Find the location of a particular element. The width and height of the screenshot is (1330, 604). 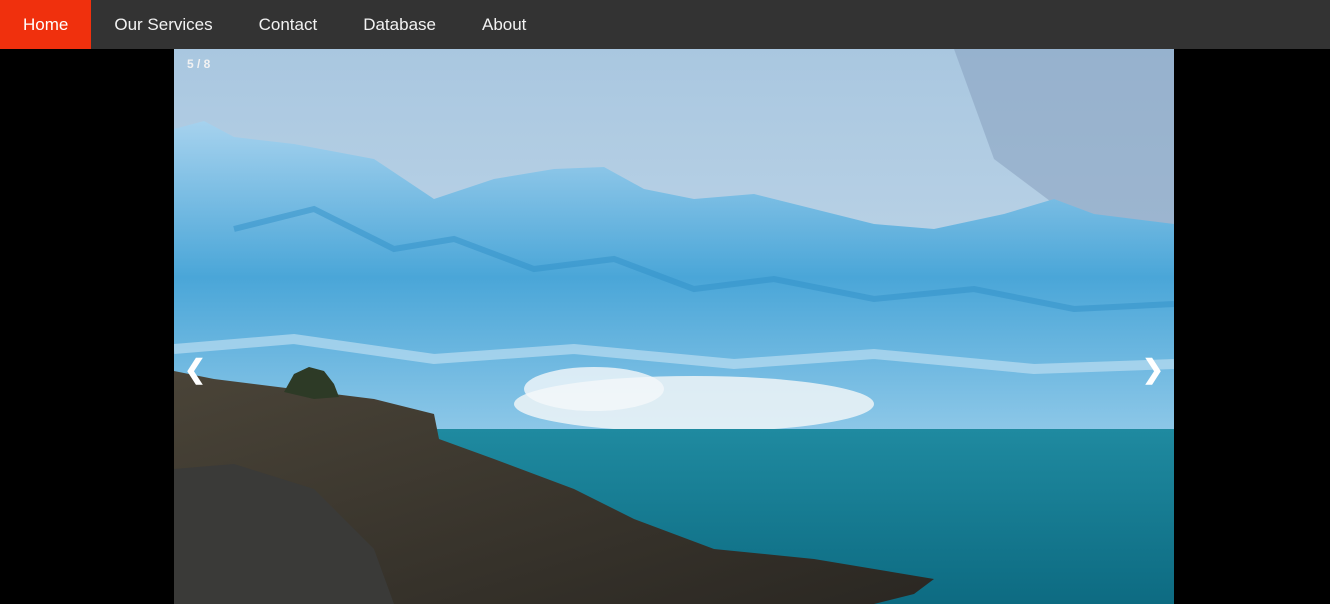

nav-home-link: Home is located at coordinates (46, 24).